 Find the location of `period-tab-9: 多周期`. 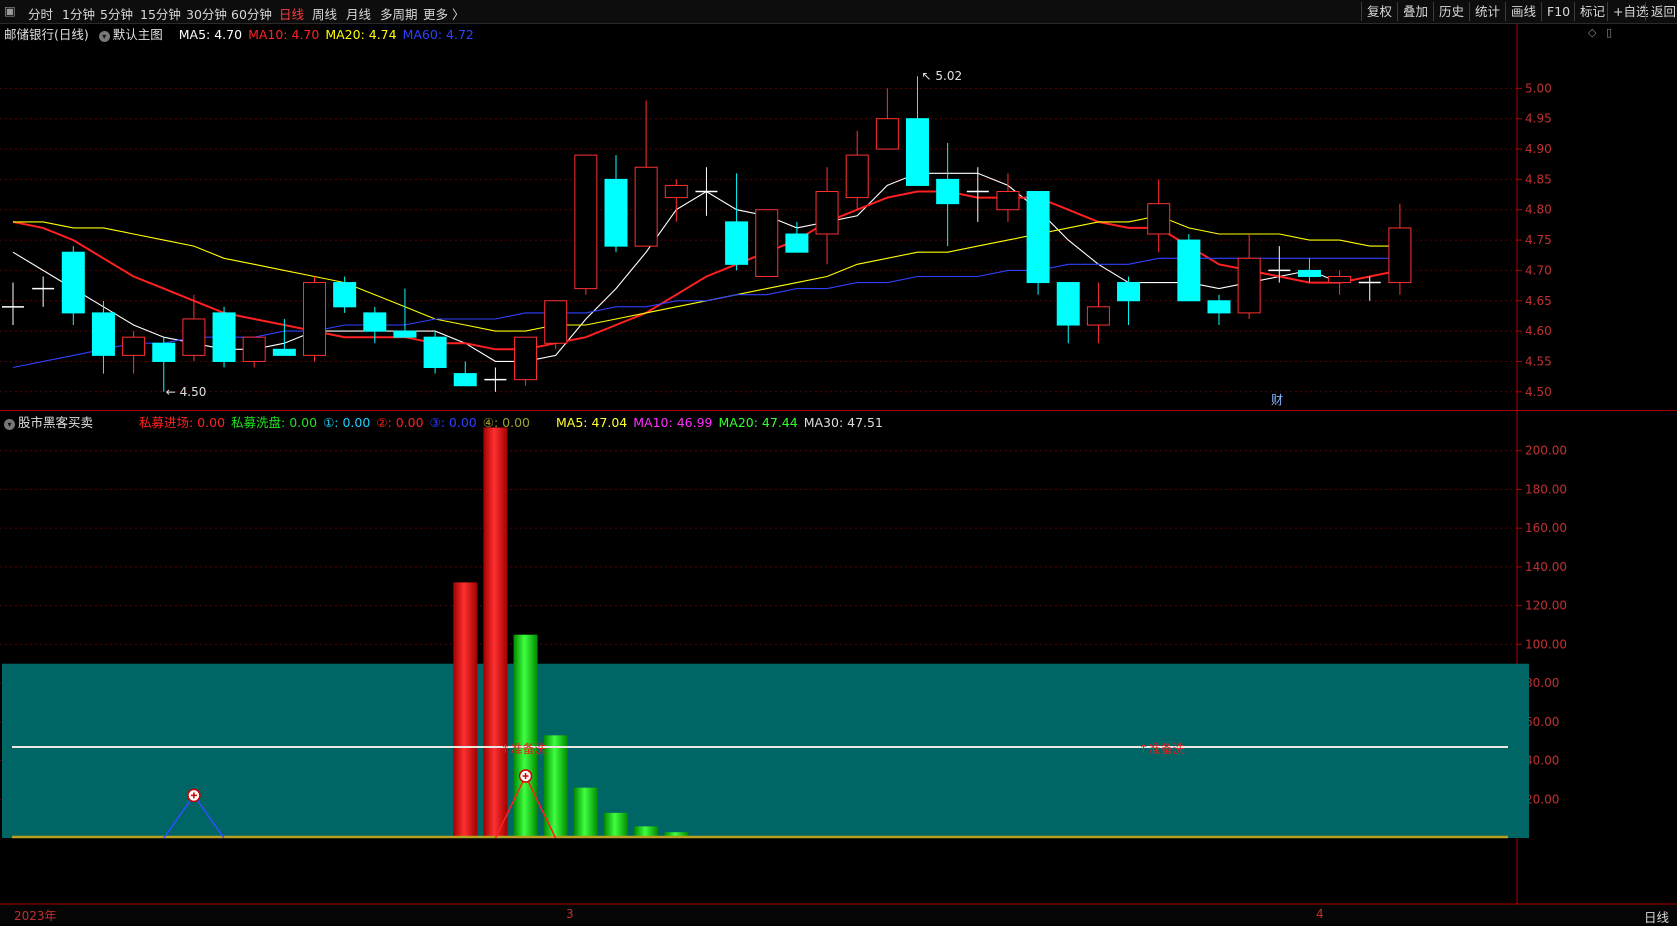

period-tab-9: 多周期 is located at coordinates (399, 13).